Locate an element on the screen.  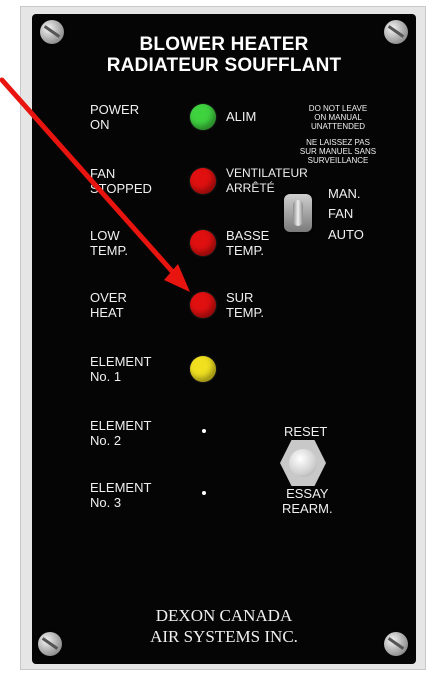
power-on-label: POWER ON is located at coordinates (115, 117).